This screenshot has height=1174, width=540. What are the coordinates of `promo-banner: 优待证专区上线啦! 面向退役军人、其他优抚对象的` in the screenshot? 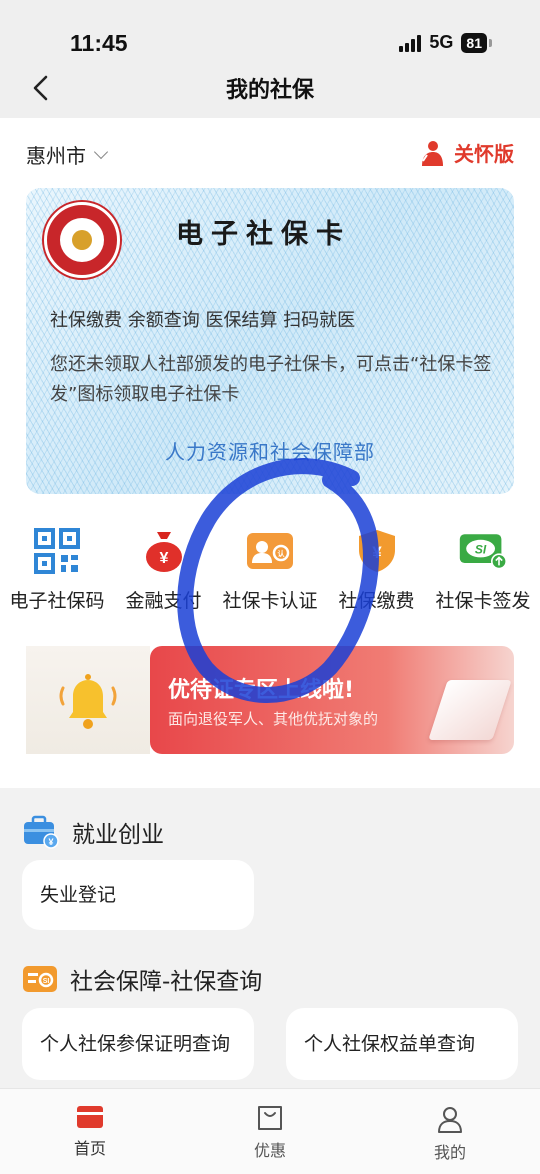 It's located at (270, 700).